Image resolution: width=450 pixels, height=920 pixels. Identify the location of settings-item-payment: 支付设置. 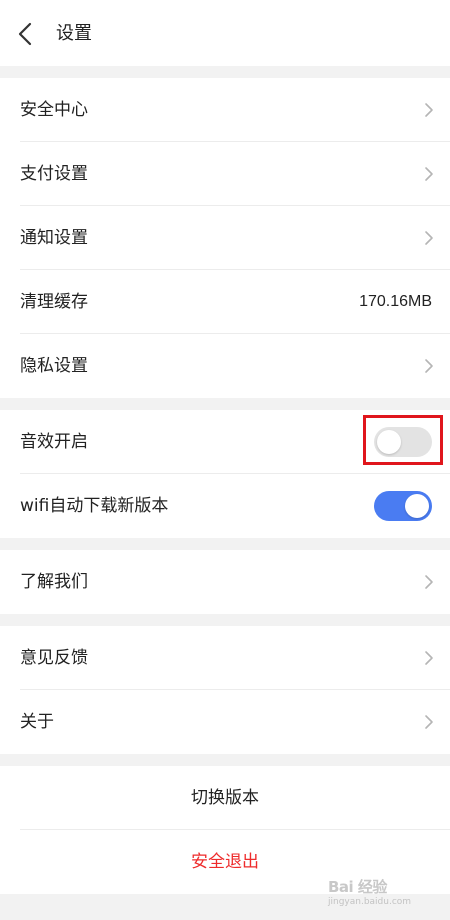
(225, 174).